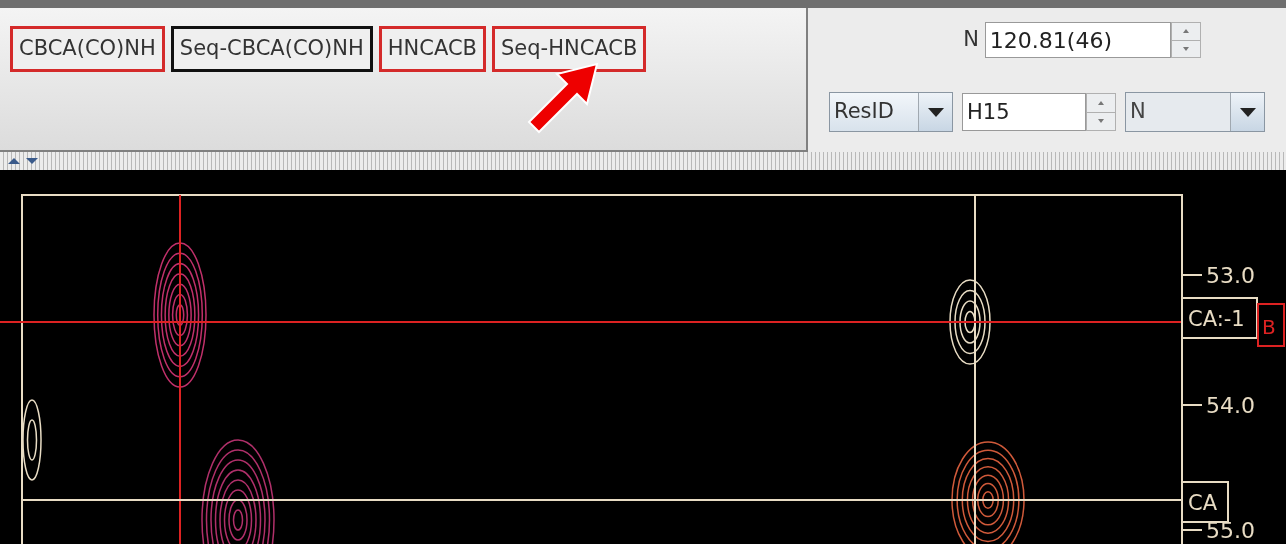  I want to click on residue-field: H15, so click(1024, 112).